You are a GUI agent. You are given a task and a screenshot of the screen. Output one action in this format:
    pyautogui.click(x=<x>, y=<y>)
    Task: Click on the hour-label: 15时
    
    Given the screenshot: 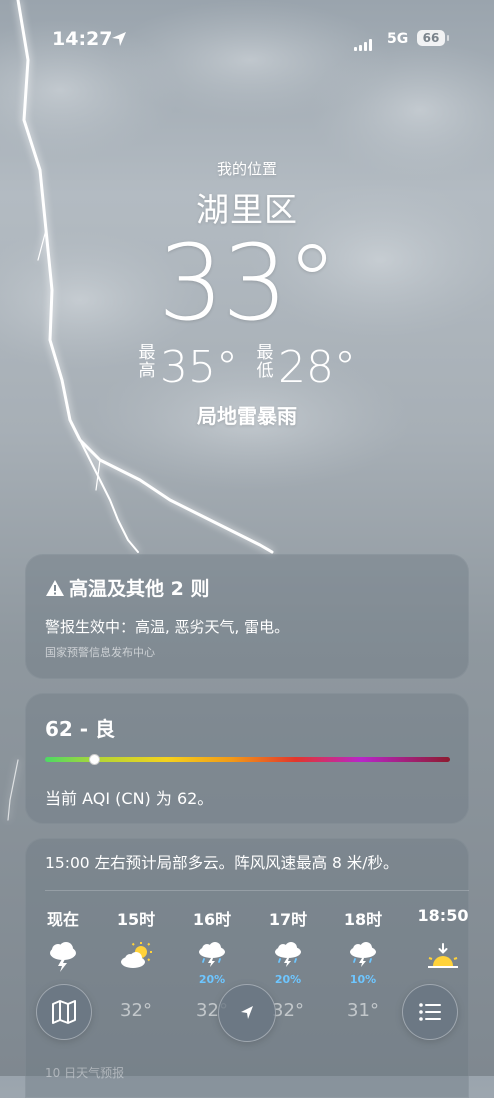 What is the action you would take?
    pyautogui.click(x=136, y=919)
    